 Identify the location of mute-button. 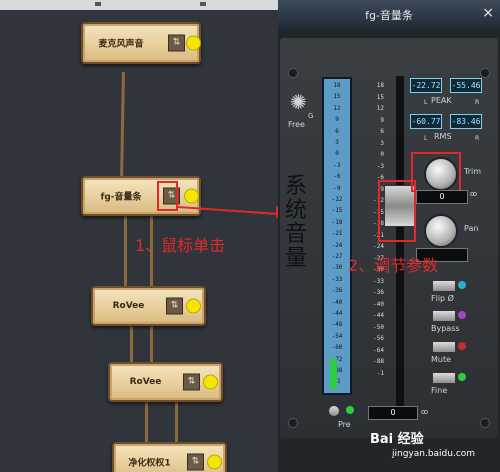
(444, 347).